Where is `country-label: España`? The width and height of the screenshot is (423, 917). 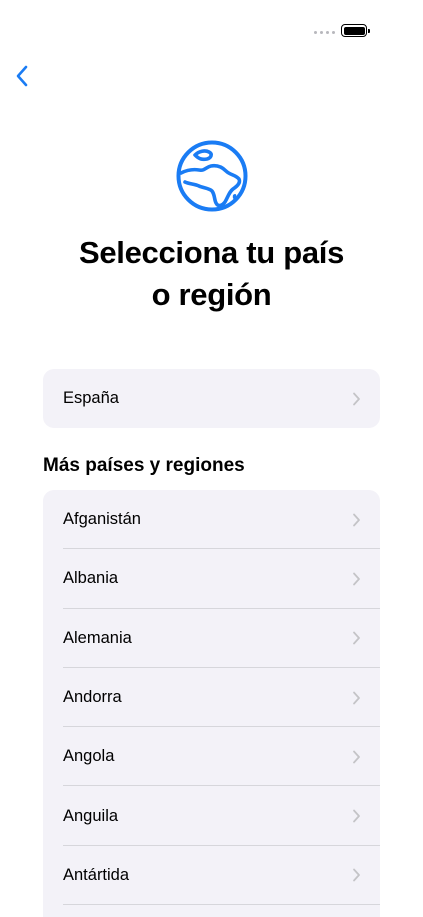
country-label: España is located at coordinates (91, 398).